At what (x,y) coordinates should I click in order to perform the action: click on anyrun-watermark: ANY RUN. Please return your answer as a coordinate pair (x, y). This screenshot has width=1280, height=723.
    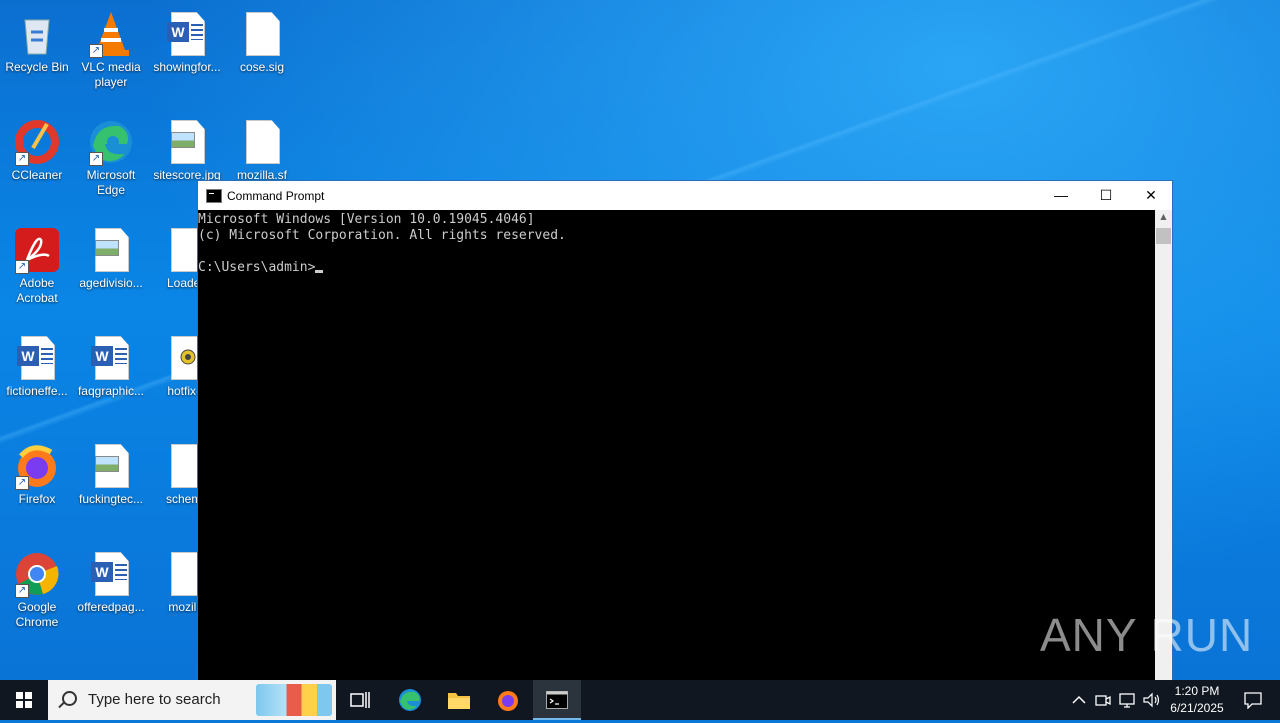
    Looking at the image, I should click on (1147, 635).